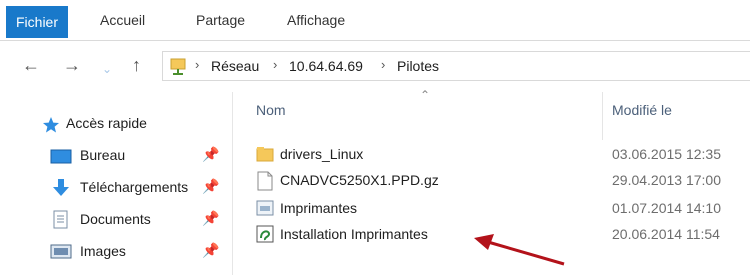 The width and height of the screenshot is (750, 275). What do you see at coordinates (491, 155) in the screenshot?
I see `table-row: drivers_Linux 03.06.2015 12:35` at bounding box center [491, 155].